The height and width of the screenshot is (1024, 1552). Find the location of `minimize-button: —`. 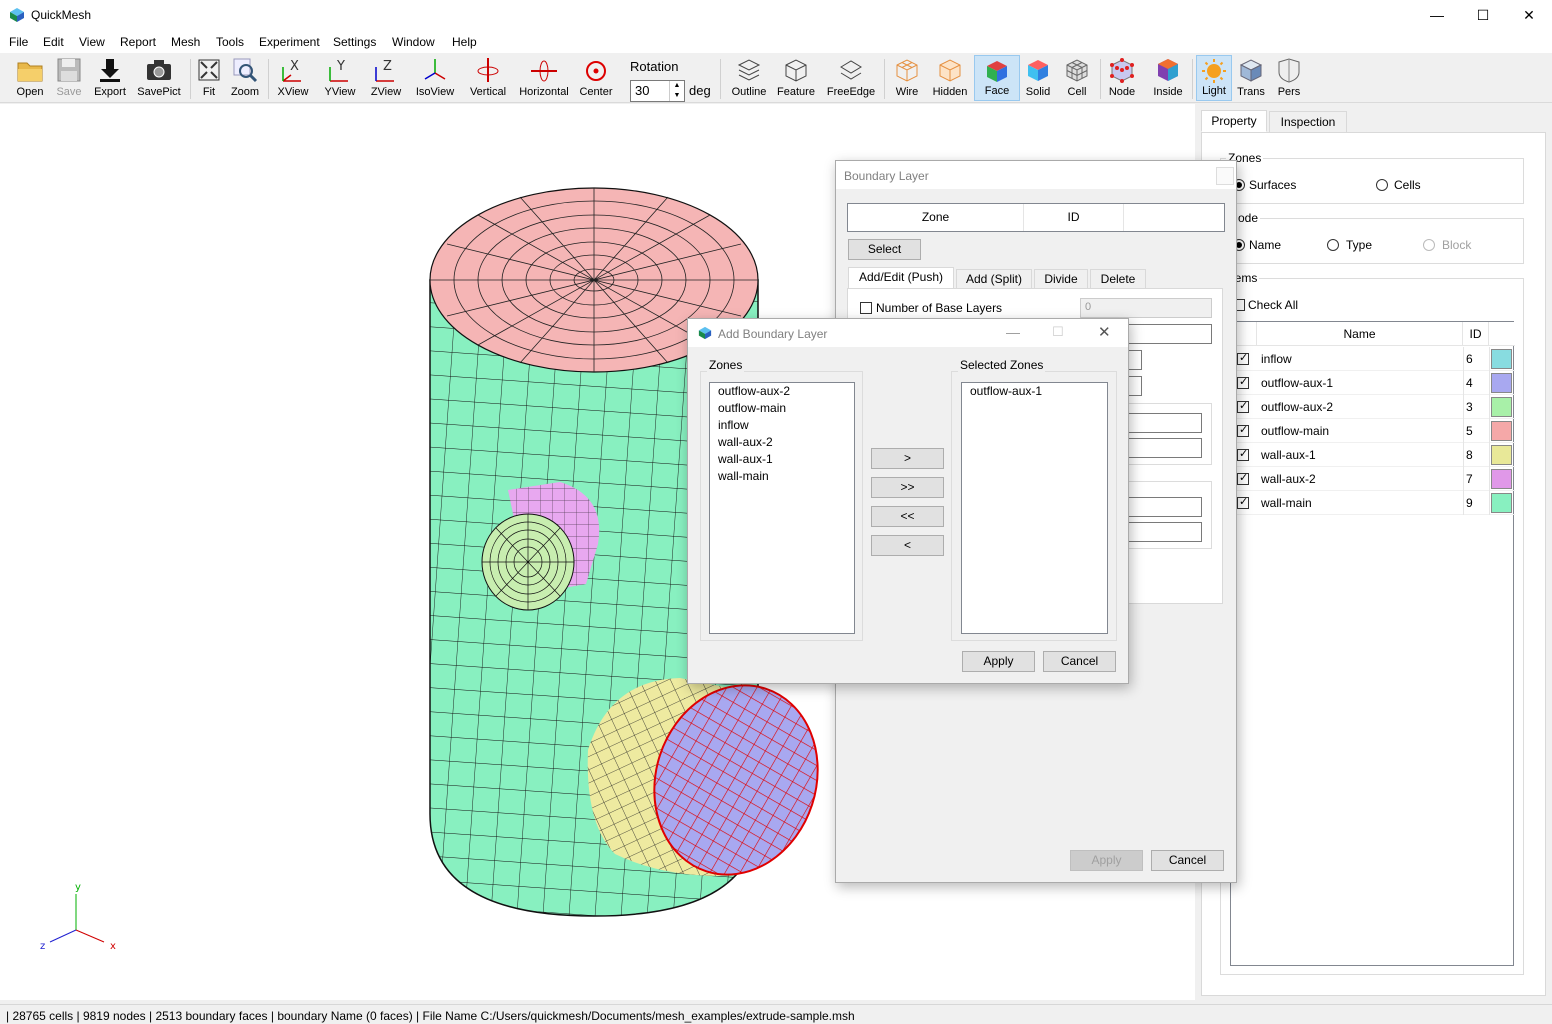

minimize-button: — is located at coordinates (1437, 15).